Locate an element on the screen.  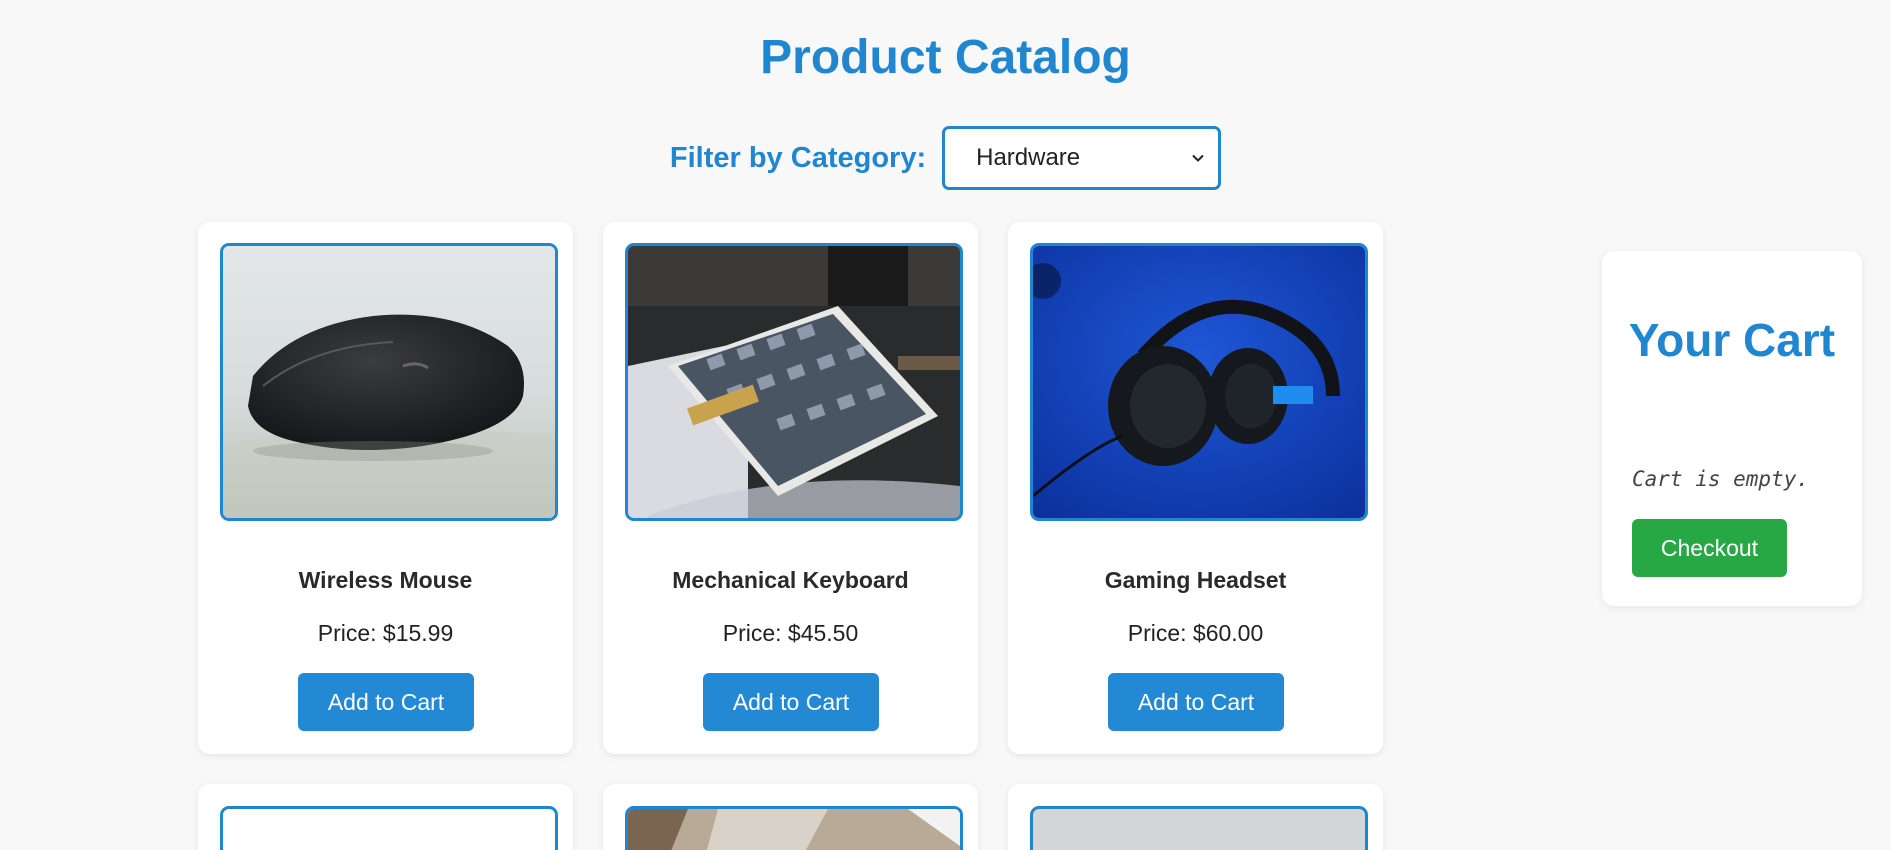
product-price: Price: $45.50 is located at coordinates (790, 633).